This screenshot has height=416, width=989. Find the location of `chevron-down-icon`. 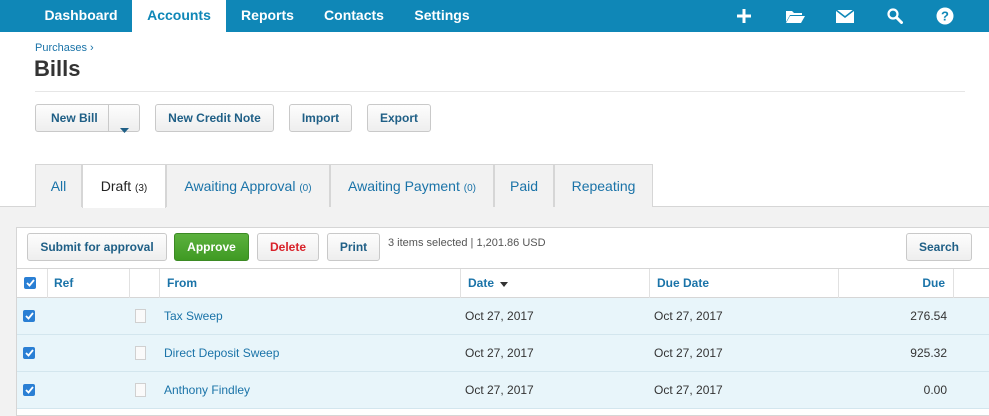

chevron-down-icon is located at coordinates (124, 129).